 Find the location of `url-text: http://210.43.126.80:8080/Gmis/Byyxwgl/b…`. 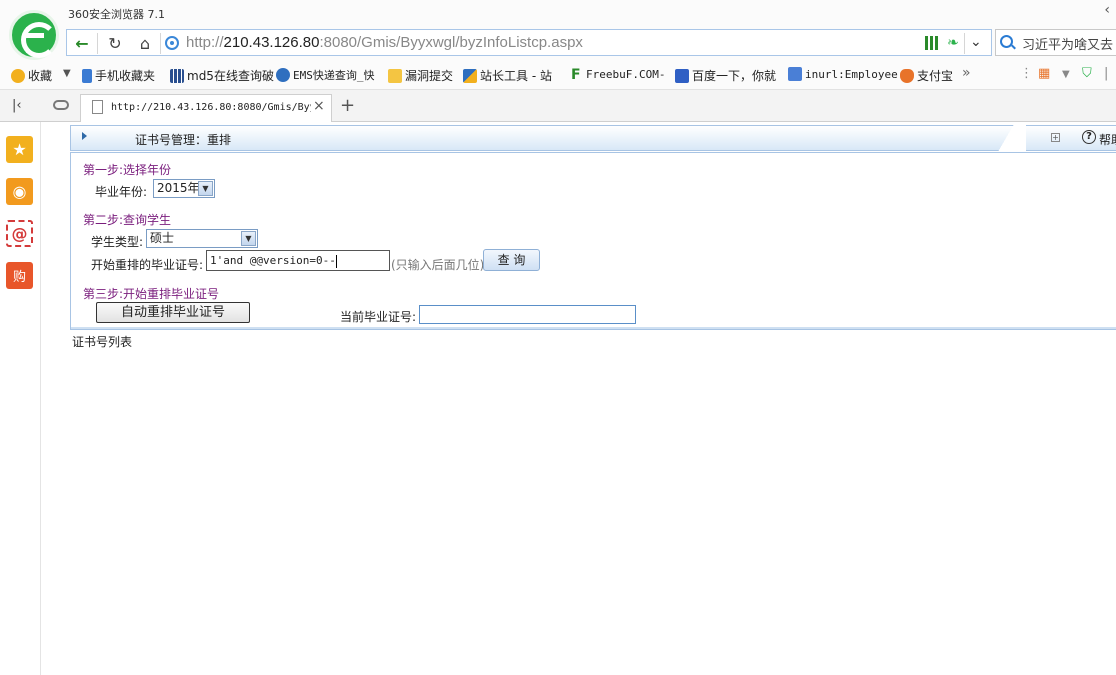

url-text: http://210.43.126.80:8080/Gmis/Byyxwgl/b… is located at coordinates (384, 42).